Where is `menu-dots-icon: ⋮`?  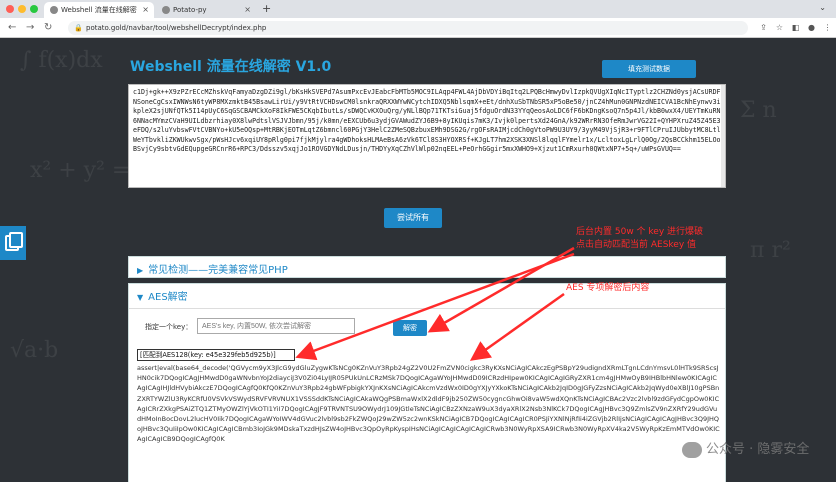 menu-dots-icon: ⋮ is located at coordinates (827, 27).